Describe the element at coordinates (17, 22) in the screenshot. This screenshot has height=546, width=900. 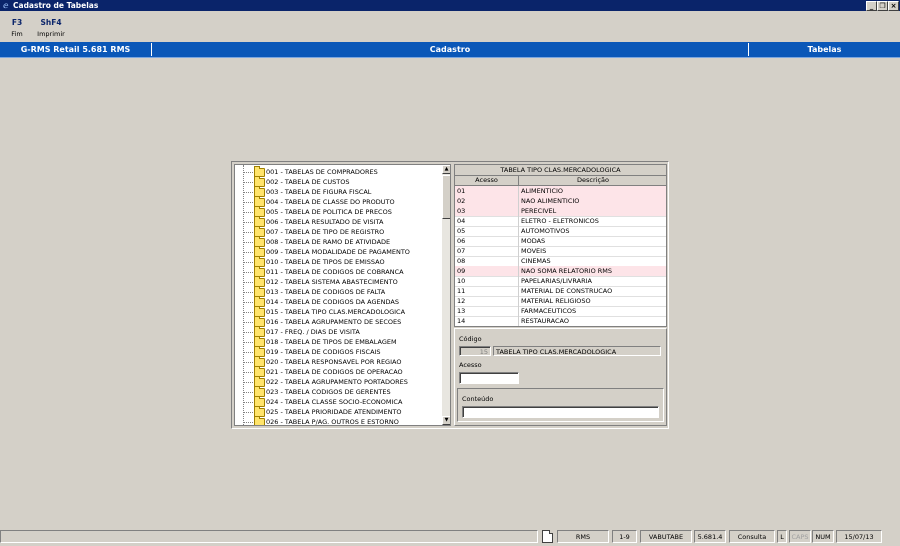
I see `fkey-key: F3` at that location.